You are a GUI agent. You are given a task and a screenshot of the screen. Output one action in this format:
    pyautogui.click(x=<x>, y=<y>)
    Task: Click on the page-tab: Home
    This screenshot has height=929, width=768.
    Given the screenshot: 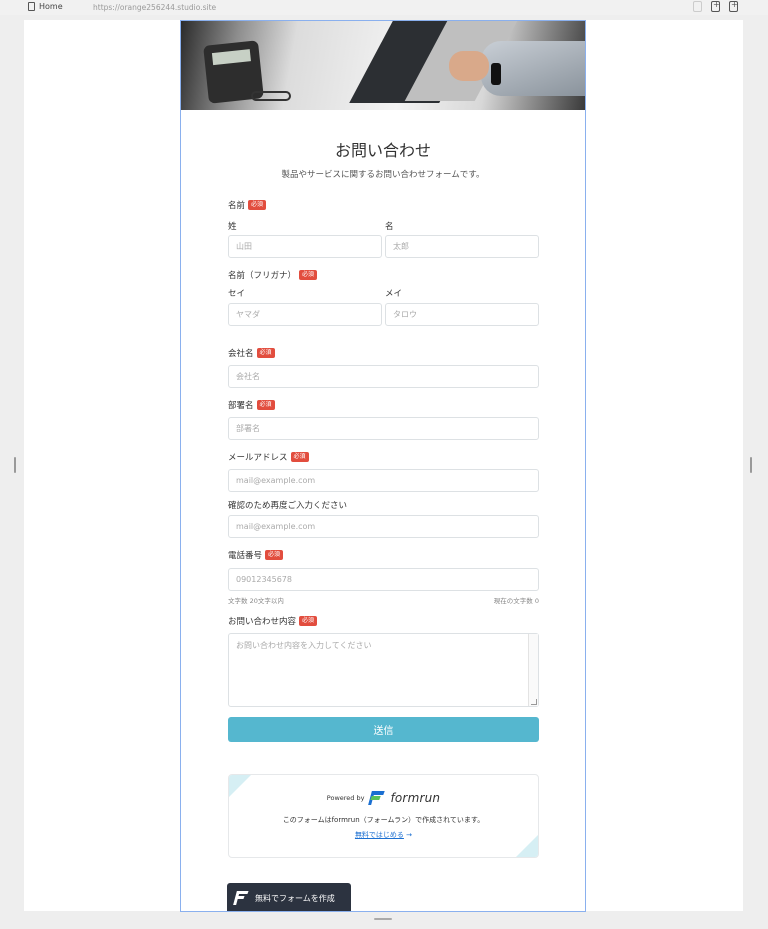 What is the action you would take?
    pyautogui.click(x=45, y=6)
    